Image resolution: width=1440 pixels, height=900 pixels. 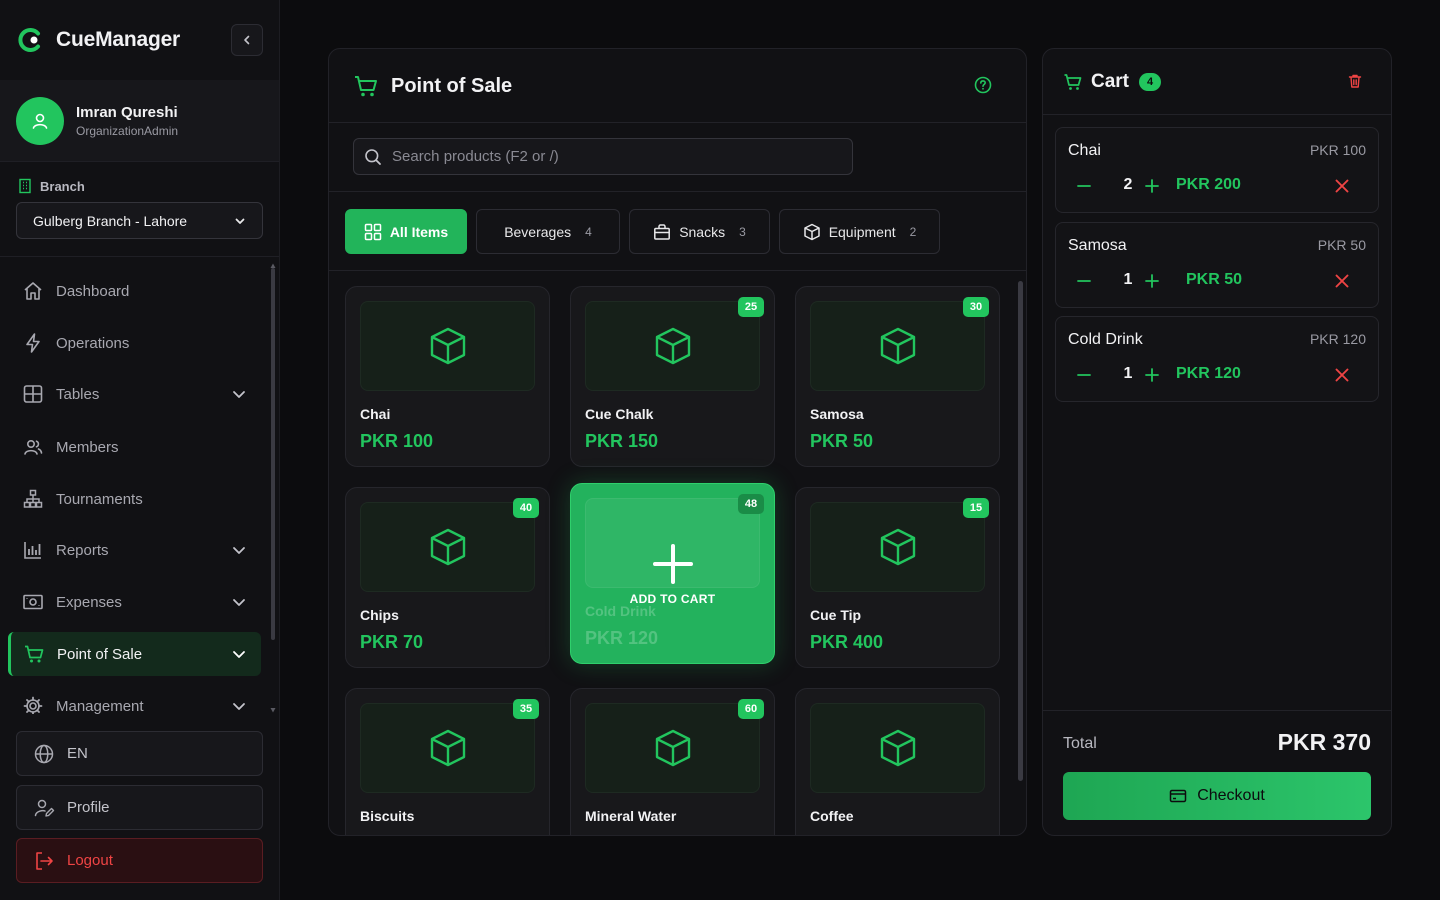 I want to click on cart-item-unit-price: PKR 120, so click(x=1337, y=339).